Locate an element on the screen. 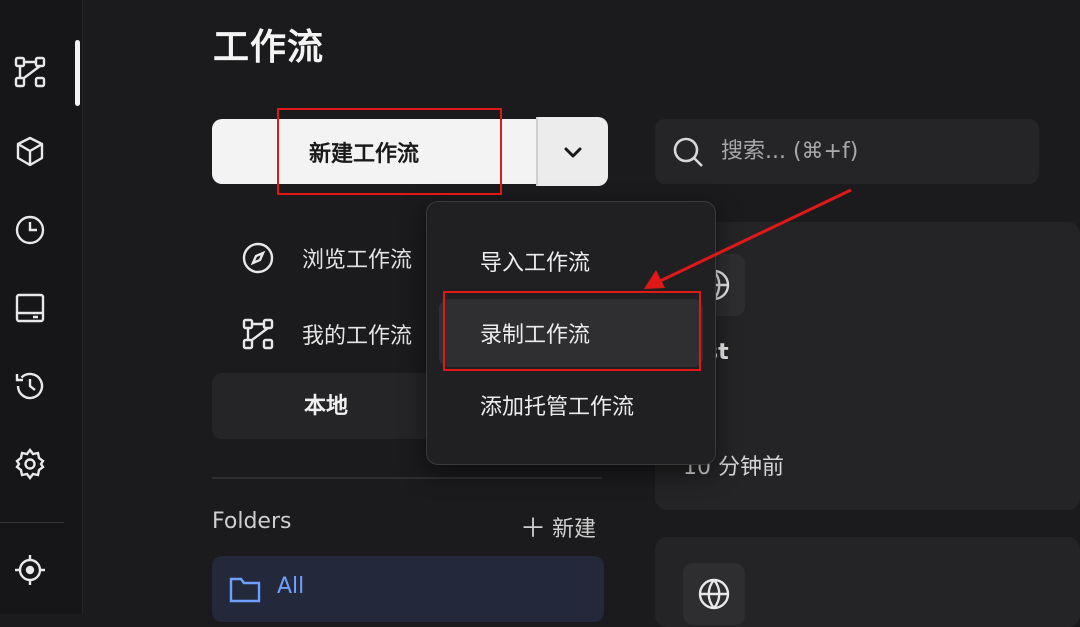  folder-icon is located at coordinates (245, 590).